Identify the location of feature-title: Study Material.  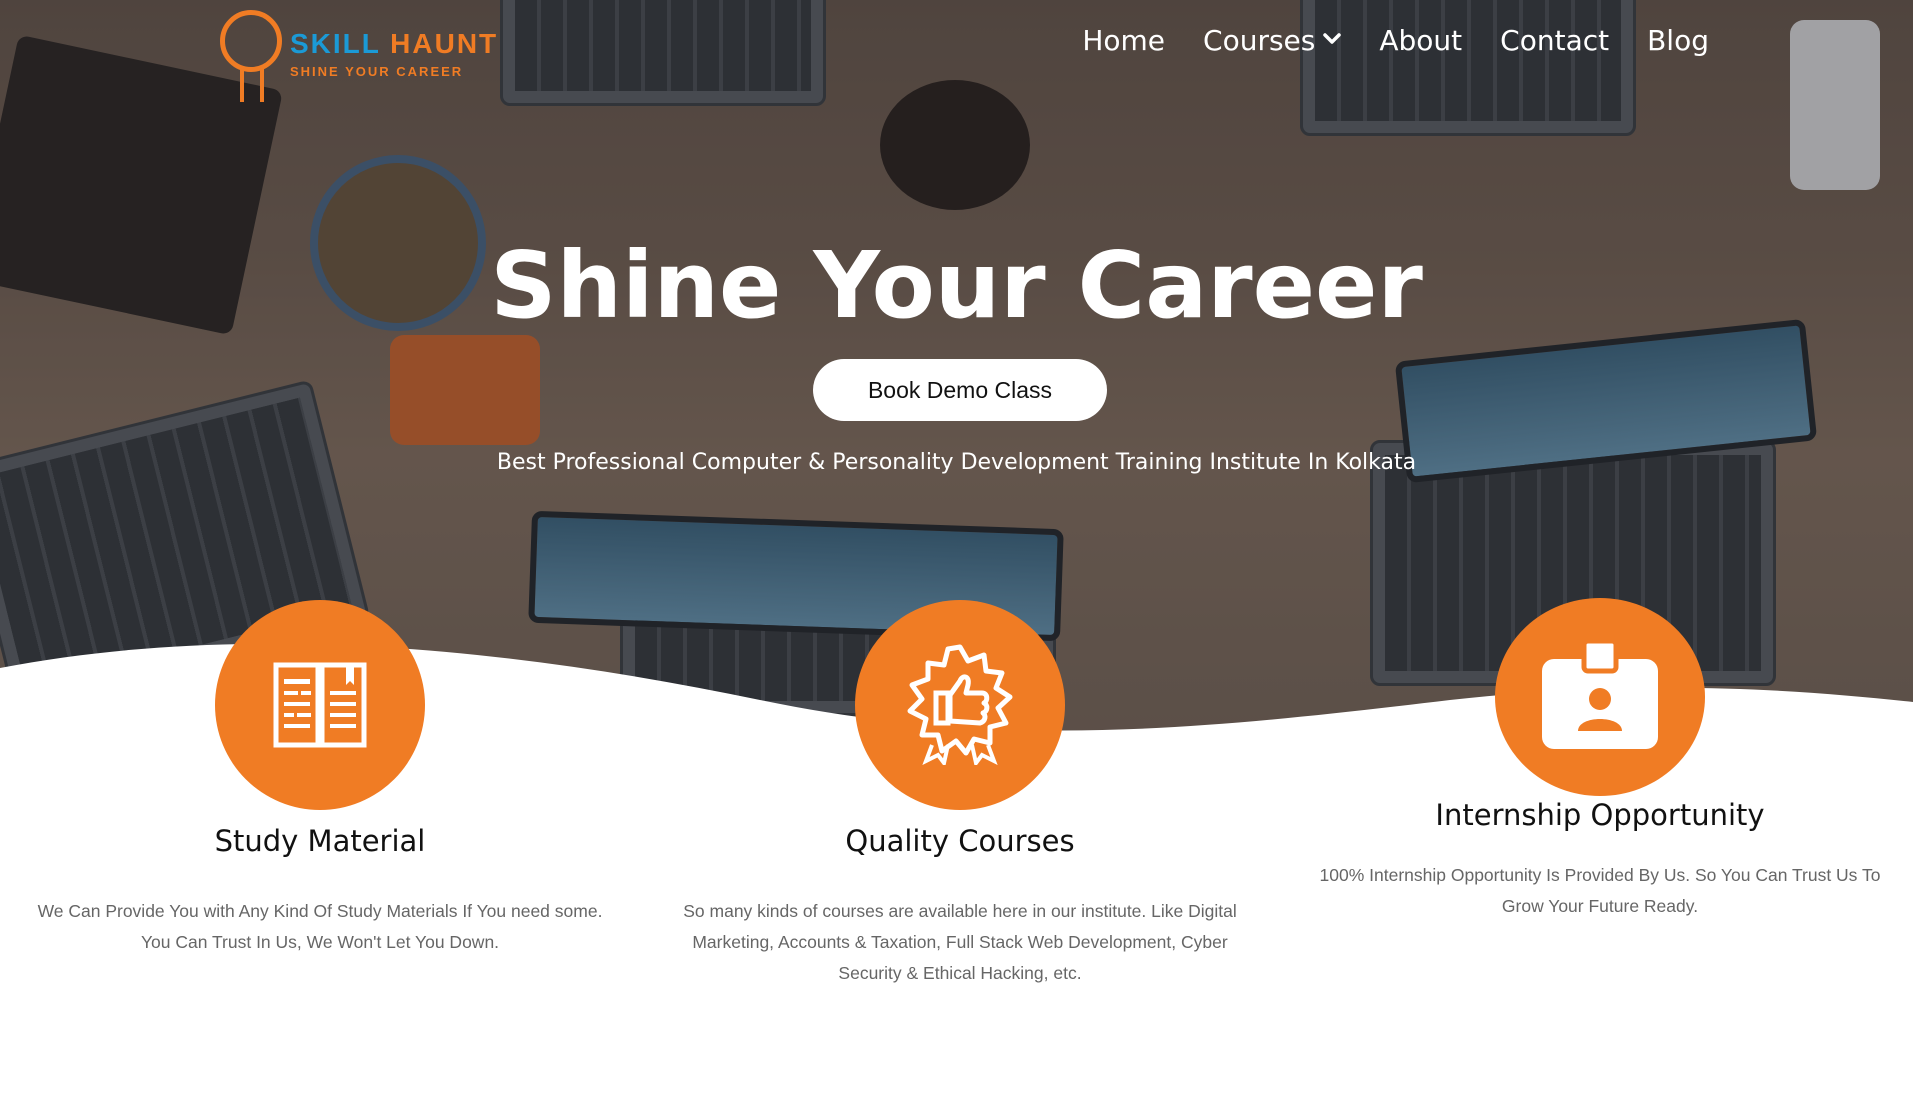
(320, 841).